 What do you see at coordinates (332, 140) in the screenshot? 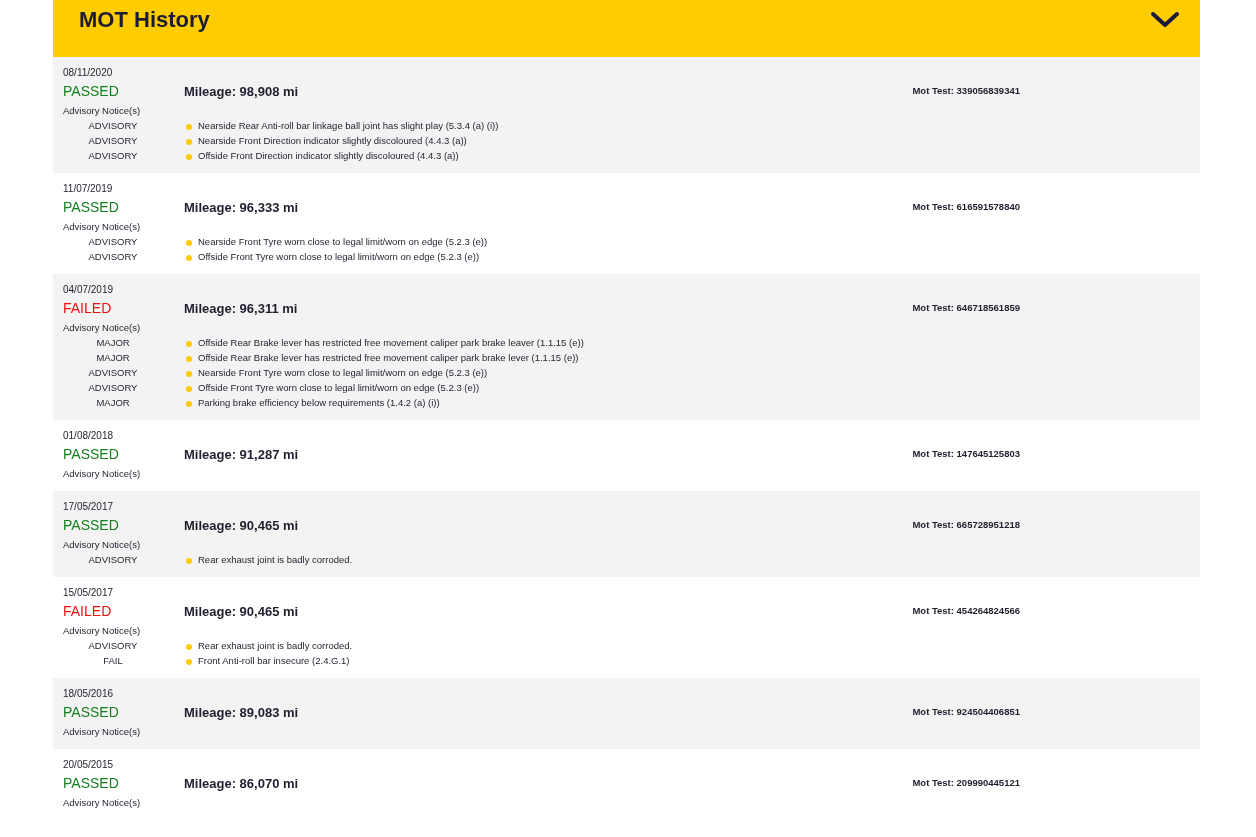
I see `defect-text: Nearside Front Direction indicator slightly discoloured (4.4.3 (a))` at bounding box center [332, 140].